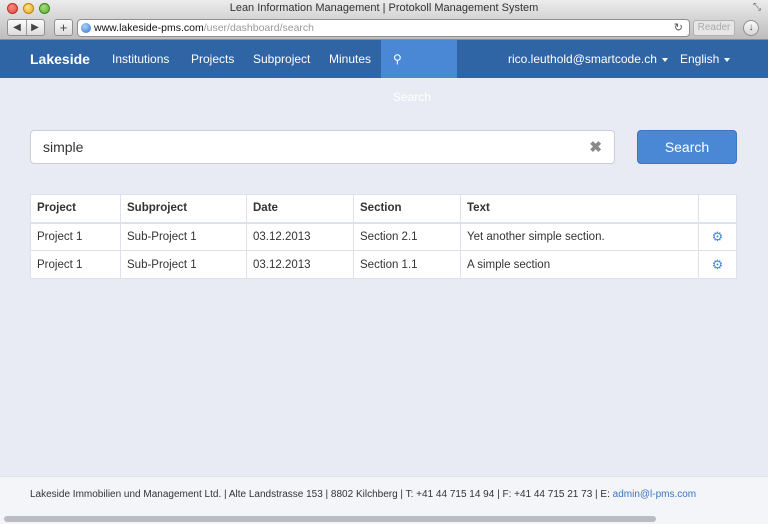 This screenshot has width=768, height=524. What do you see at coordinates (687, 147) in the screenshot?
I see `search-button: Search` at bounding box center [687, 147].